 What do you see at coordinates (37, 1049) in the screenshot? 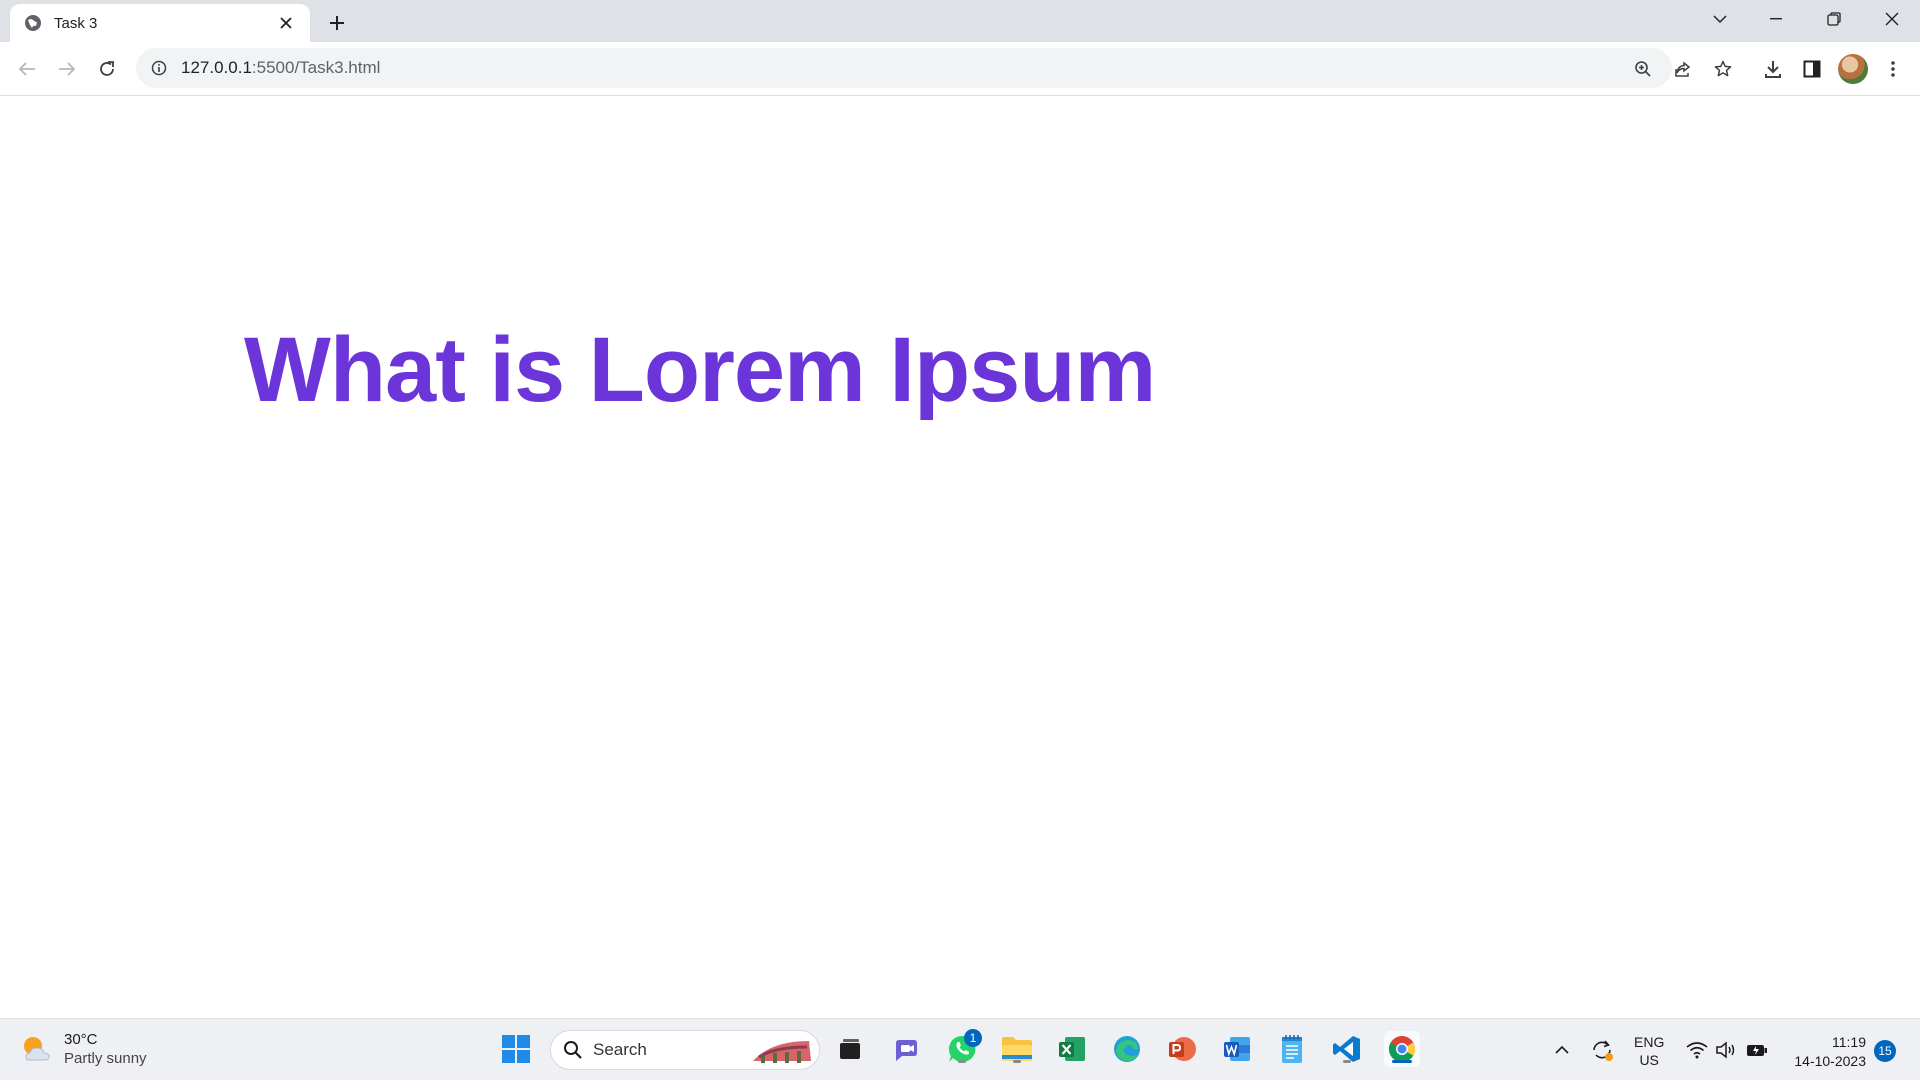
I see `partly-sunny-icon` at bounding box center [37, 1049].